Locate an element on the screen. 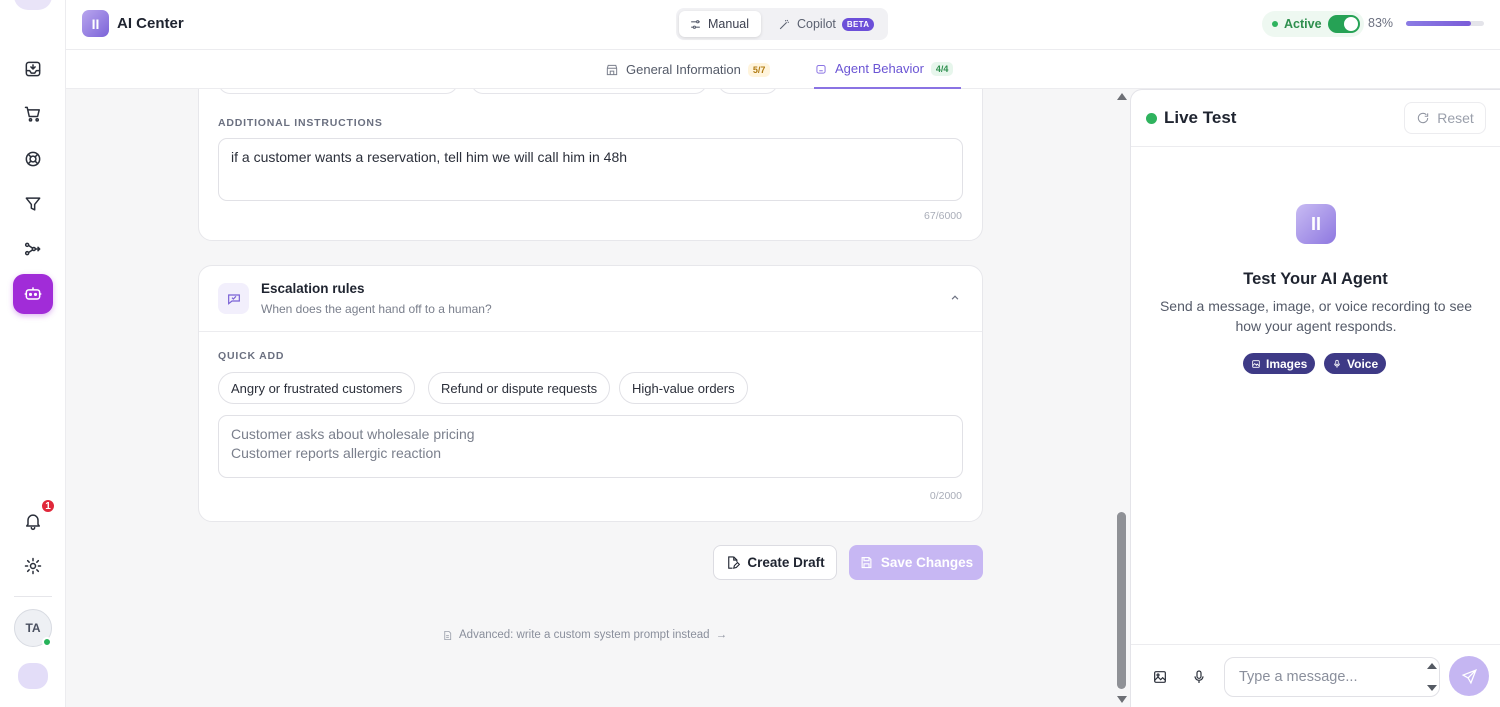  escalation-char-counter: 0/2000 is located at coordinates (945, 496).